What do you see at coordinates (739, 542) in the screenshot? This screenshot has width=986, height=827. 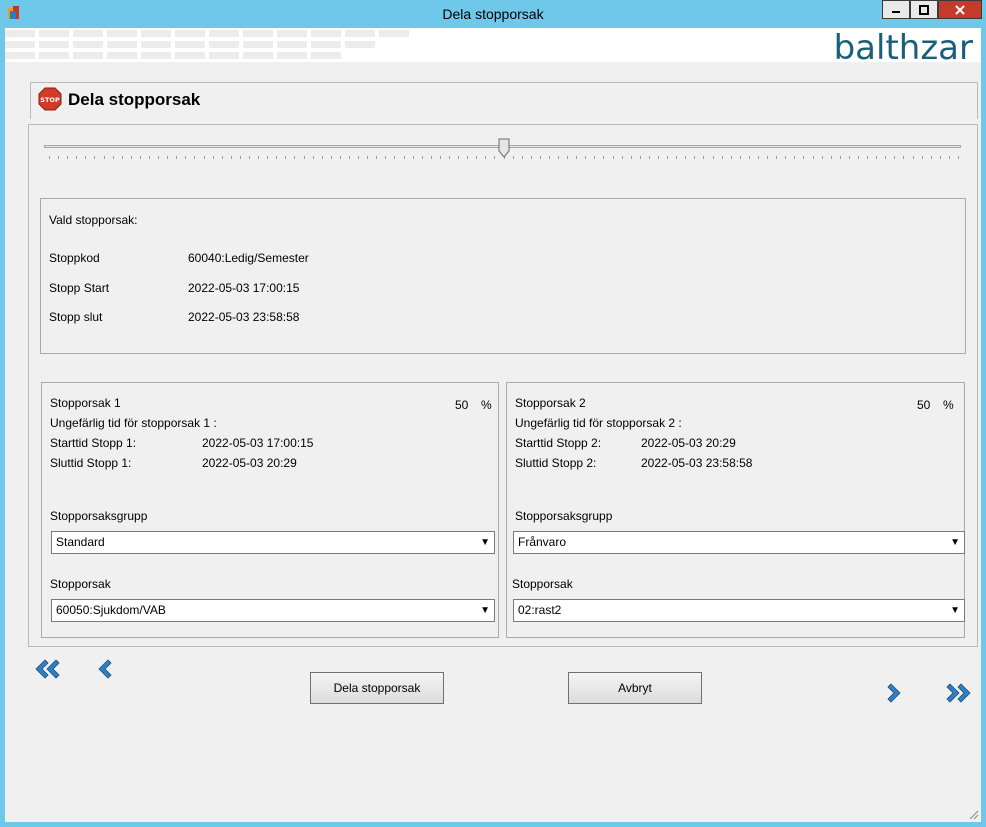 I see `part2-group-select: Frånvaro ▼` at bounding box center [739, 542].